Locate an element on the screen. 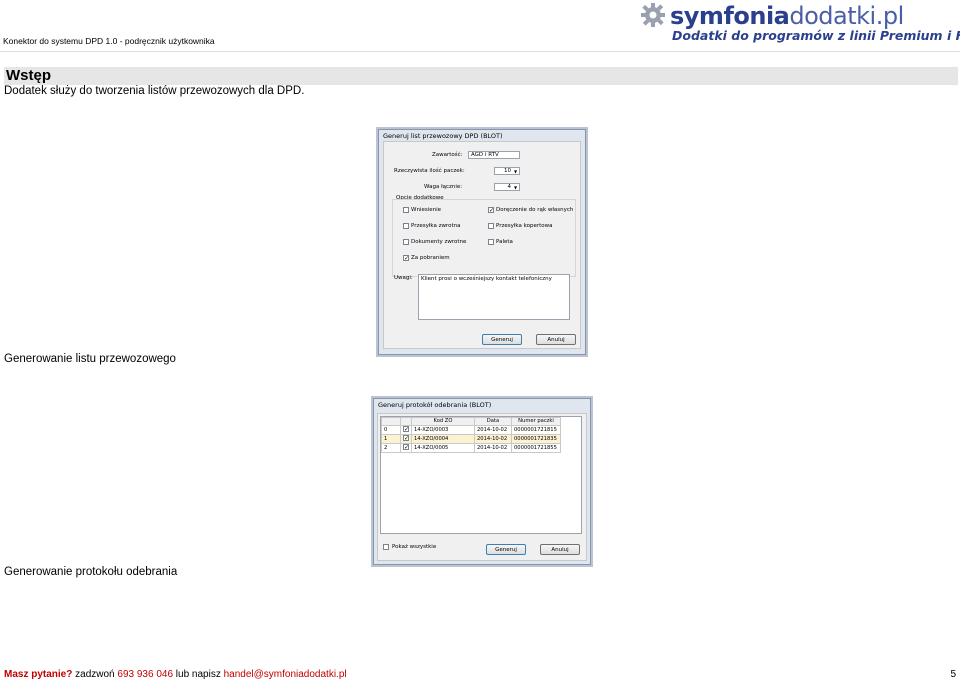 This screenshot has height=683, width=960. zawartosc-input: AGD i RTV is located at coordinates (494, 155).